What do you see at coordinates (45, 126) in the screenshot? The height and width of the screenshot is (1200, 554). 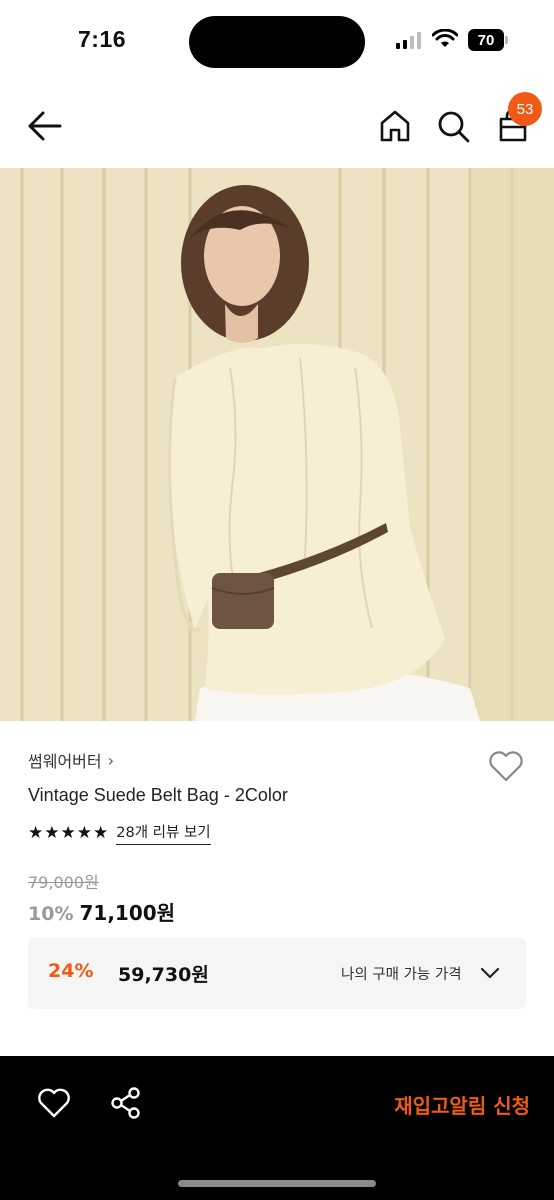 I see `back-arrow-icon` at bounding box center [45, 126].